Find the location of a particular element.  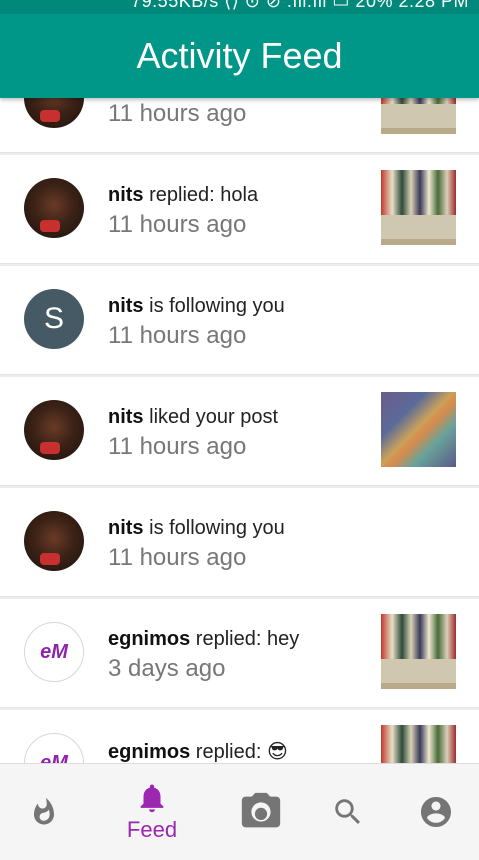

camera-icon is located at coordinates (261, 810).